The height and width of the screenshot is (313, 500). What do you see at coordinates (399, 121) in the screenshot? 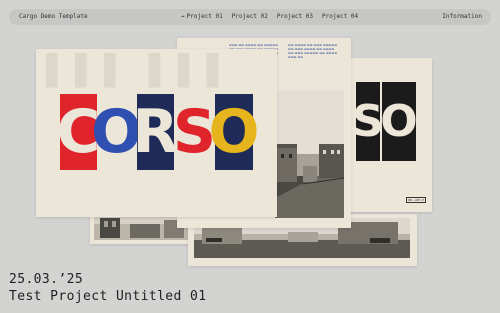
I see `poster-letter-o: O` at bounding box center [399, 121].